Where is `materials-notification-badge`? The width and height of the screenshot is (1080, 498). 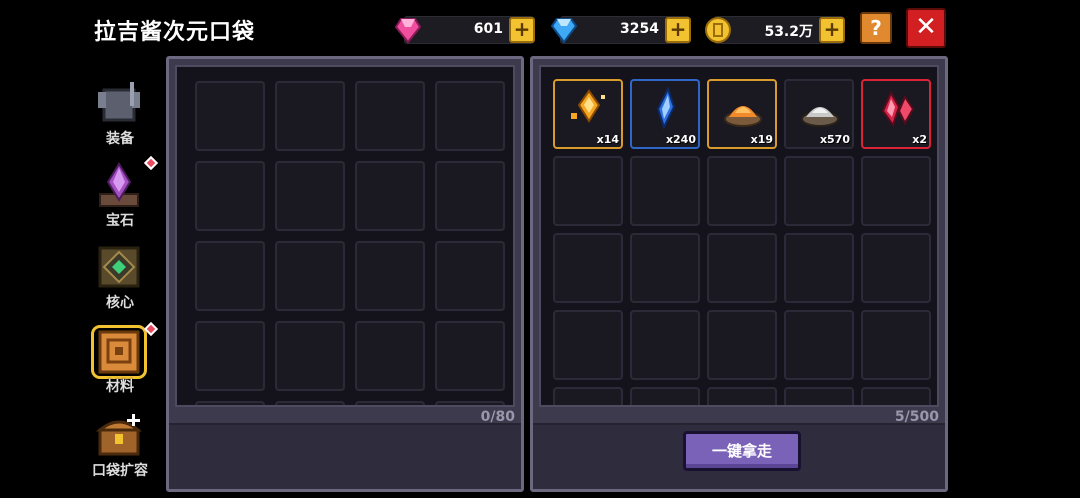
materials-notification-badge is located at coordinates (151, 329).